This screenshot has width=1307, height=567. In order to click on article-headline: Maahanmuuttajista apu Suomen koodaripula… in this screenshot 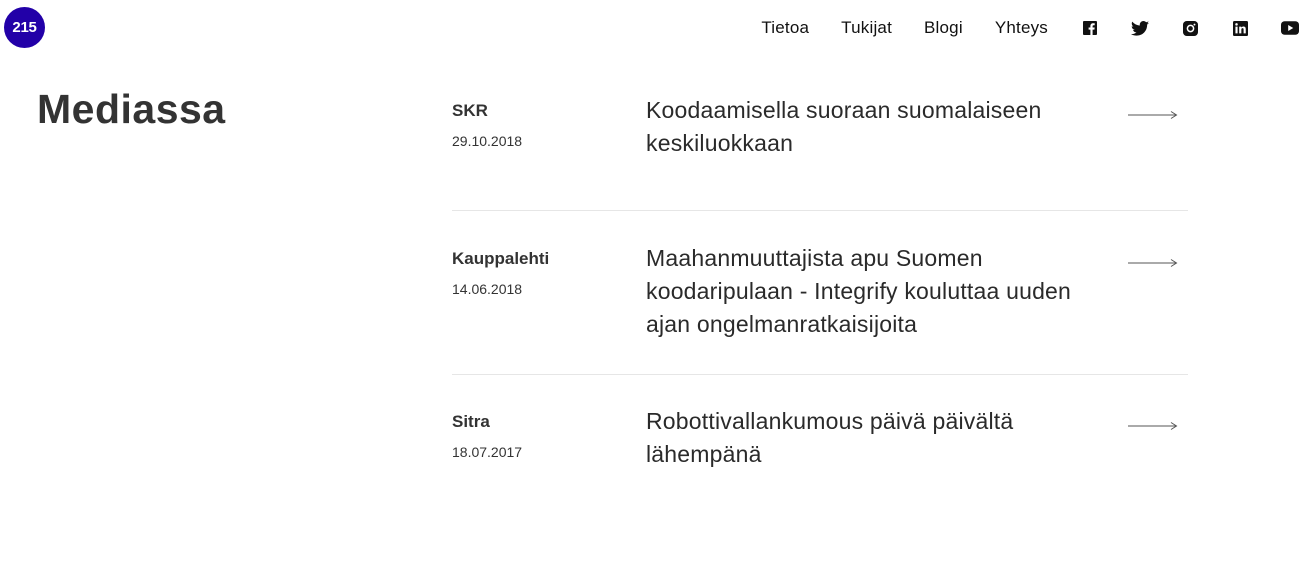, I will do `click(866, 291)`.